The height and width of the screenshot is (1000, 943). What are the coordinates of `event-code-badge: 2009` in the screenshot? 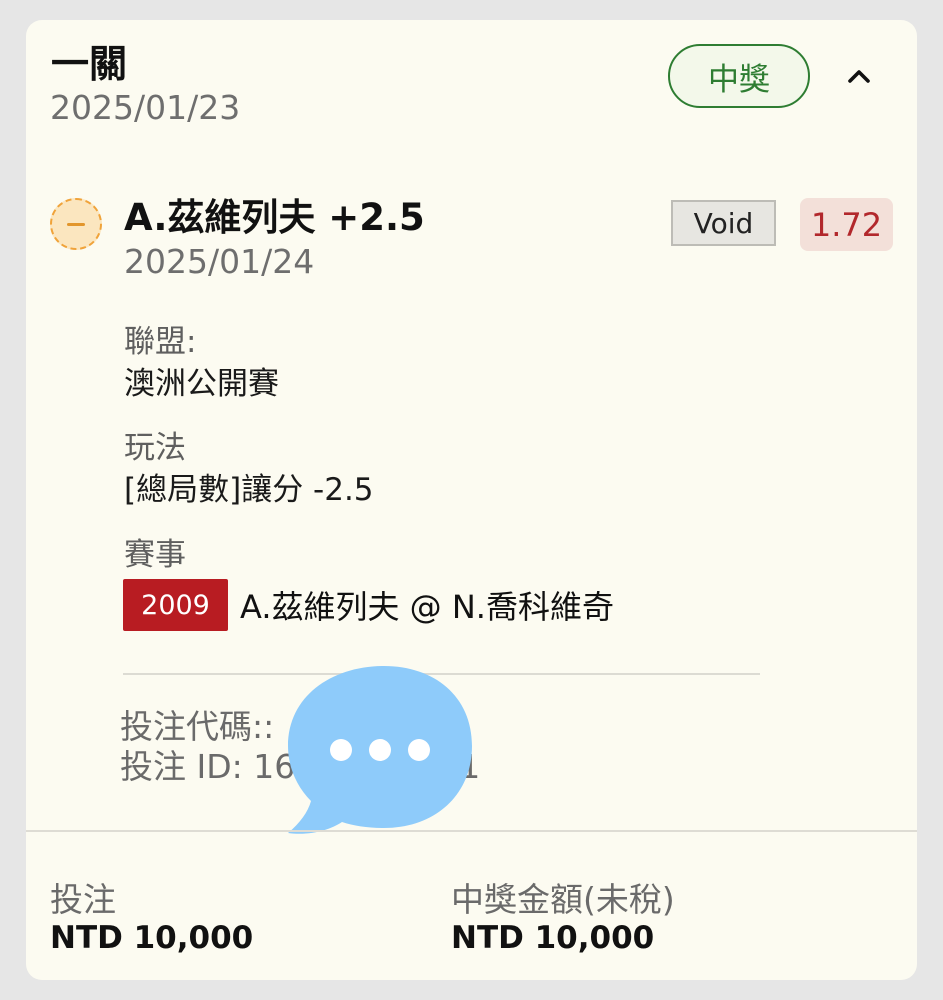 It's located at (175, 605).